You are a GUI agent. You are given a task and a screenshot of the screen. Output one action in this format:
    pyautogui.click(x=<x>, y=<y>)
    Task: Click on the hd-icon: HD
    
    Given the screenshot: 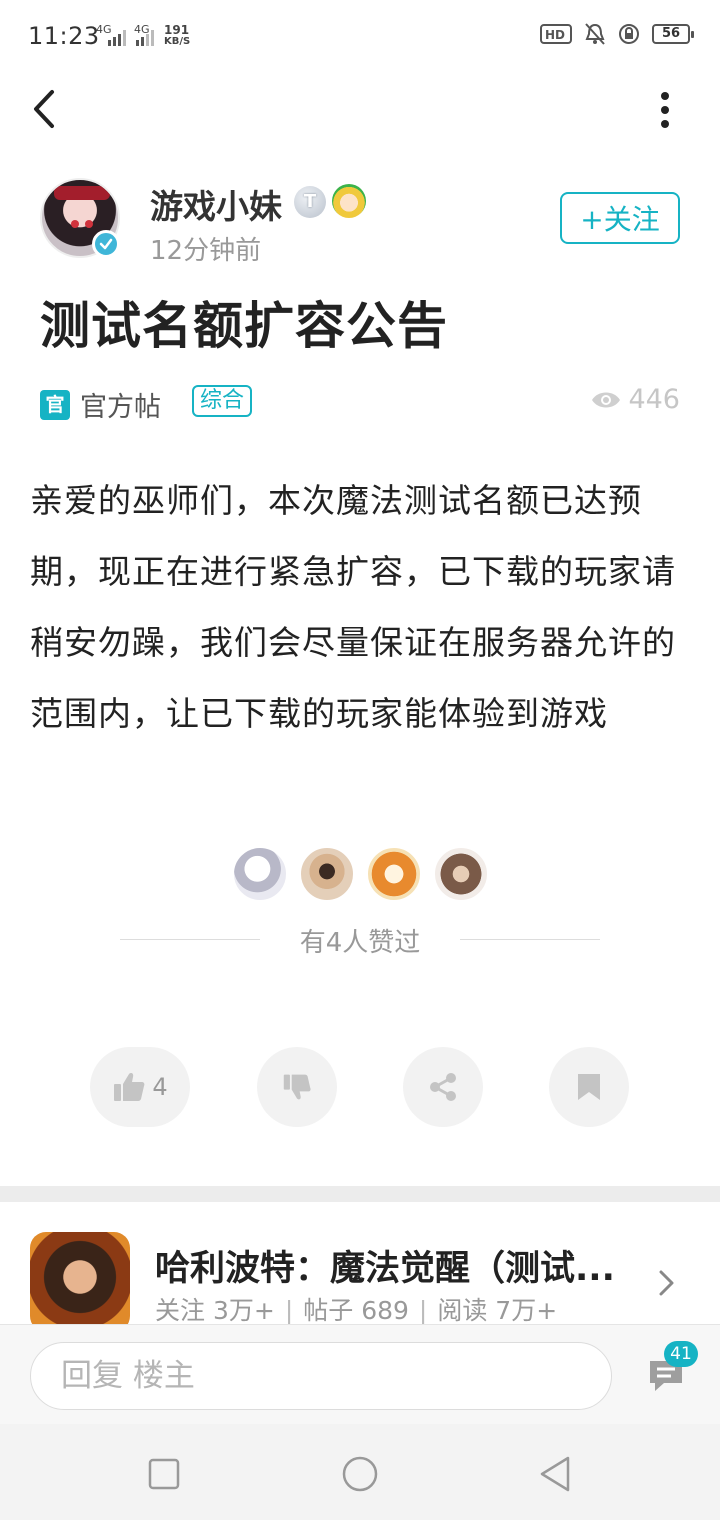 What is the action you would take?
    pyautogui.click(x=556, y=34)
    